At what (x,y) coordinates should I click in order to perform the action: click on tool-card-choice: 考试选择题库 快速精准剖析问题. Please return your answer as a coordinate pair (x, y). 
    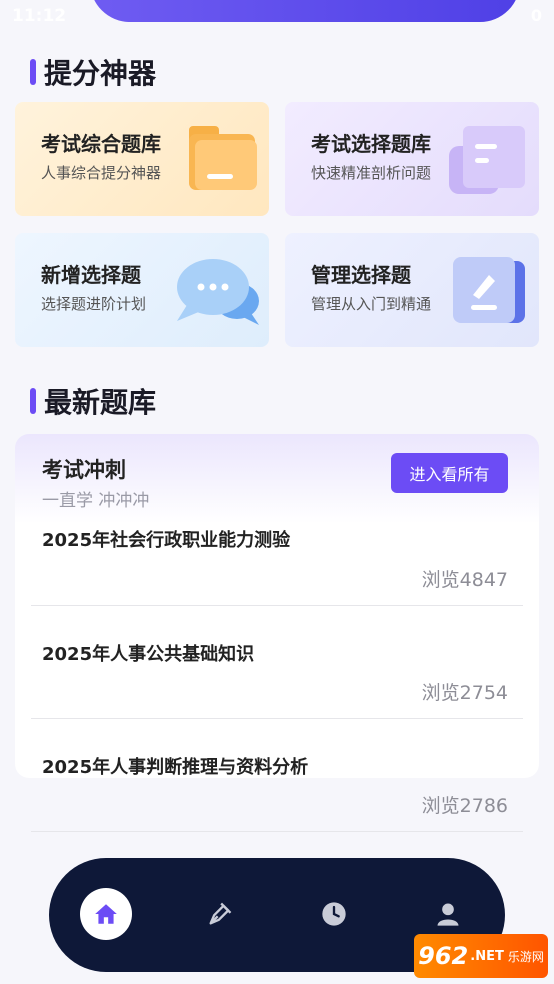
    Looking at the image, I should click on (412, 159).